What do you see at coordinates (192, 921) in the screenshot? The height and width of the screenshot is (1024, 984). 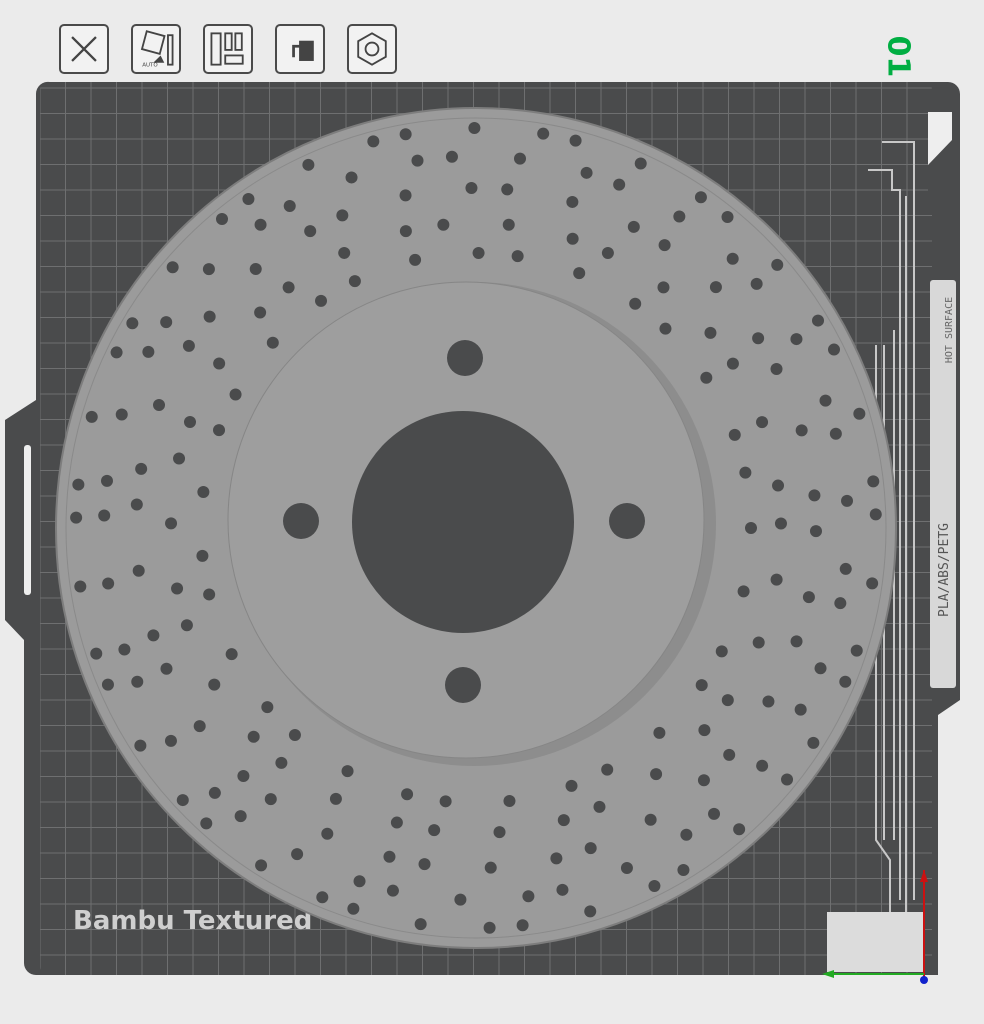 I see `plate-type-label: Bambu Textured` at bounding box center [192, 921].